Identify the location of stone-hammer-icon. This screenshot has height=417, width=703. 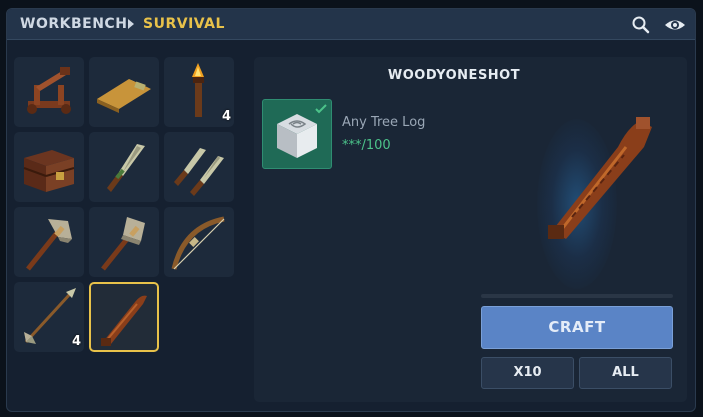
(123, 244).